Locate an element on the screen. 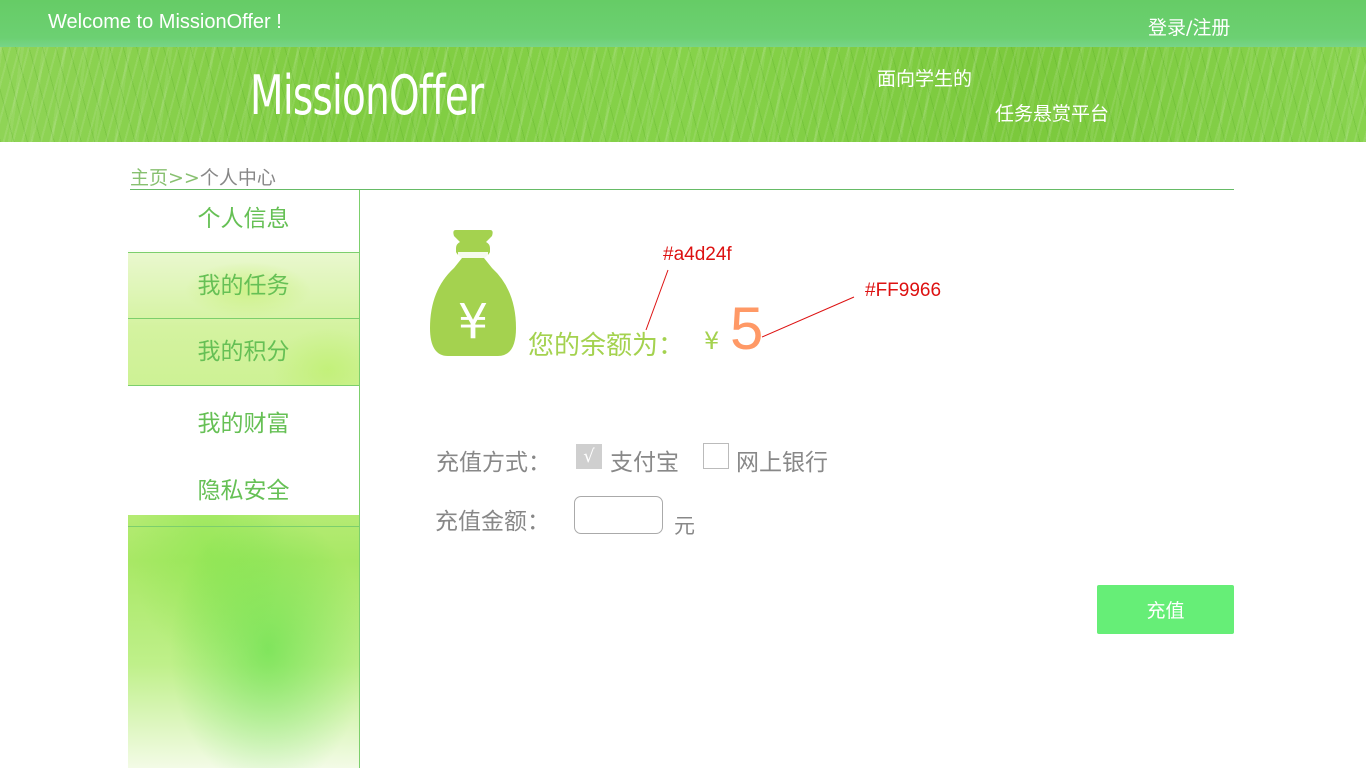  sidebar-item-my-points: 我的积分 is located at coordinates (243, 352).